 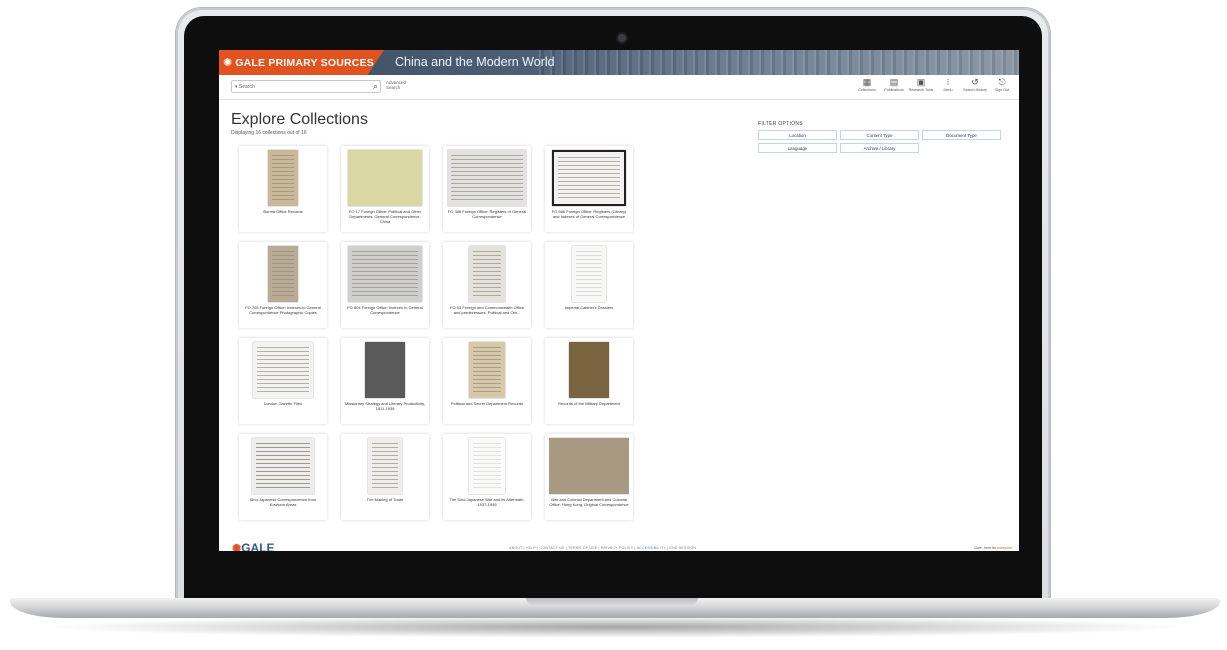 I want to click on filter-location-button: Location, so click(x=797, y=135).